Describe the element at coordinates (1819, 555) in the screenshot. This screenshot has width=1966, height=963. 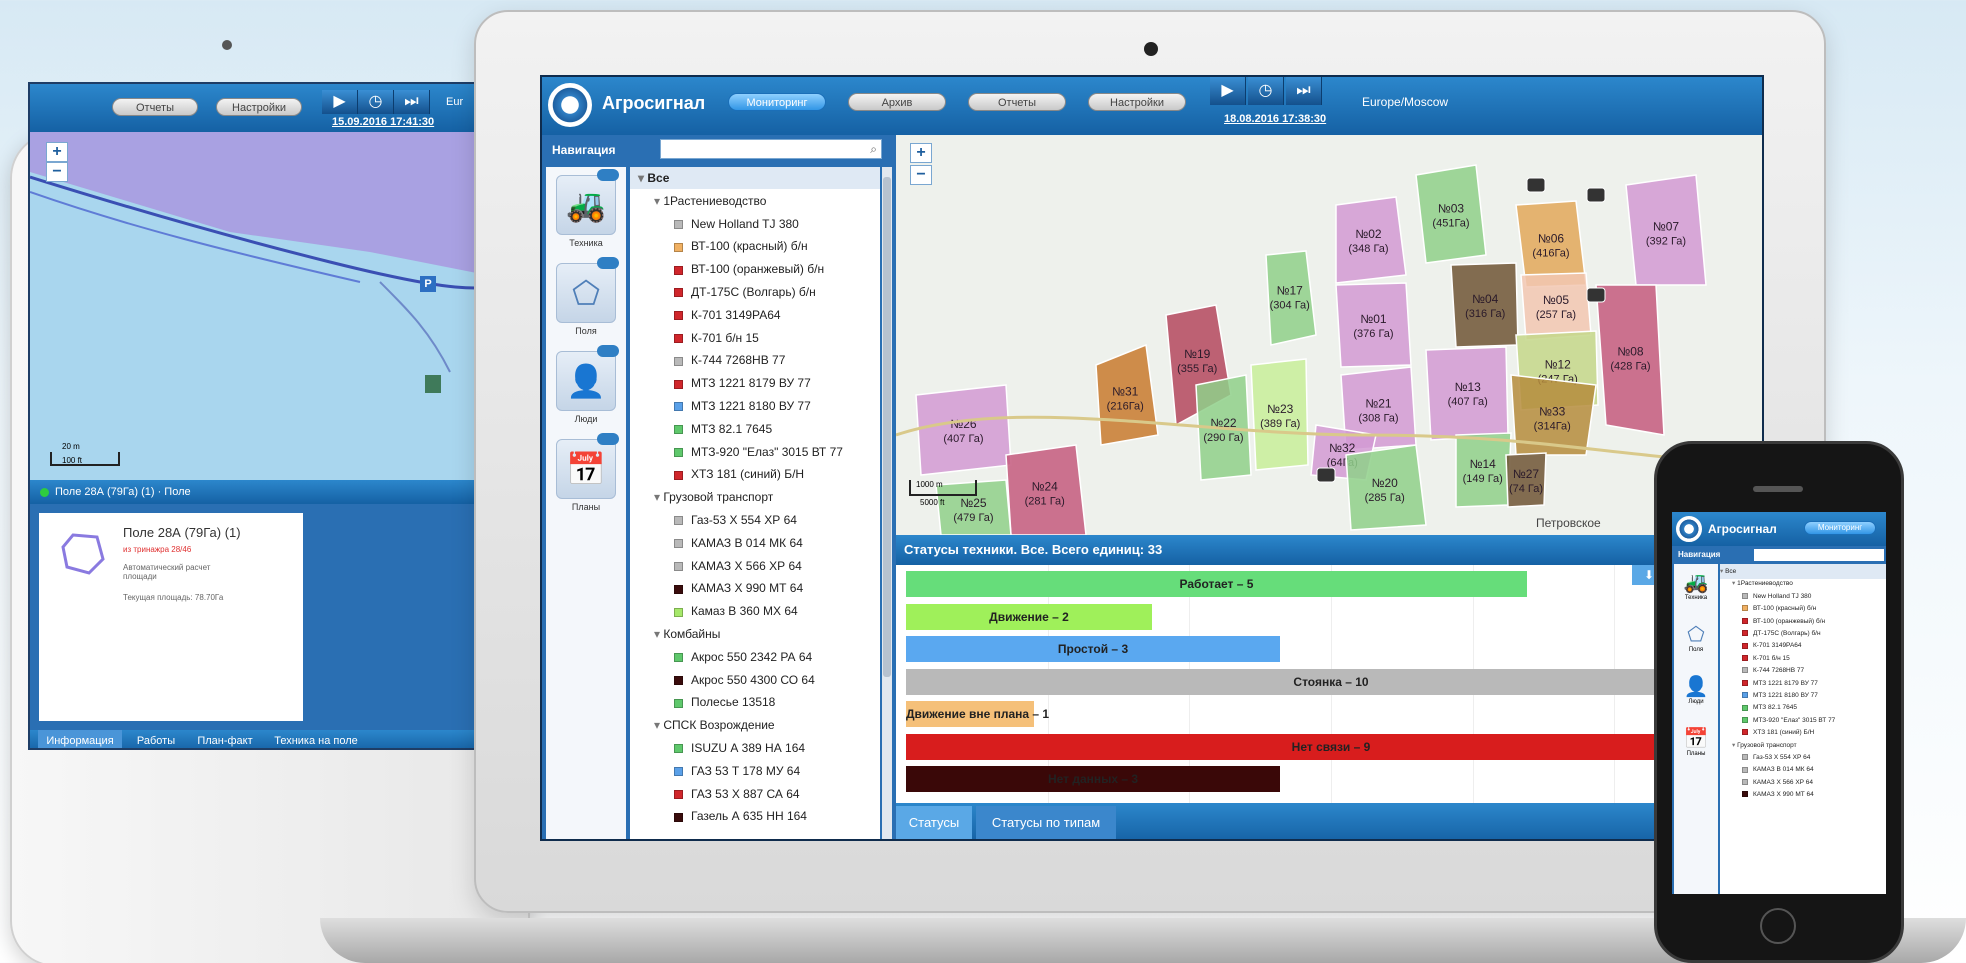
I see `phone-search-input` at that location.